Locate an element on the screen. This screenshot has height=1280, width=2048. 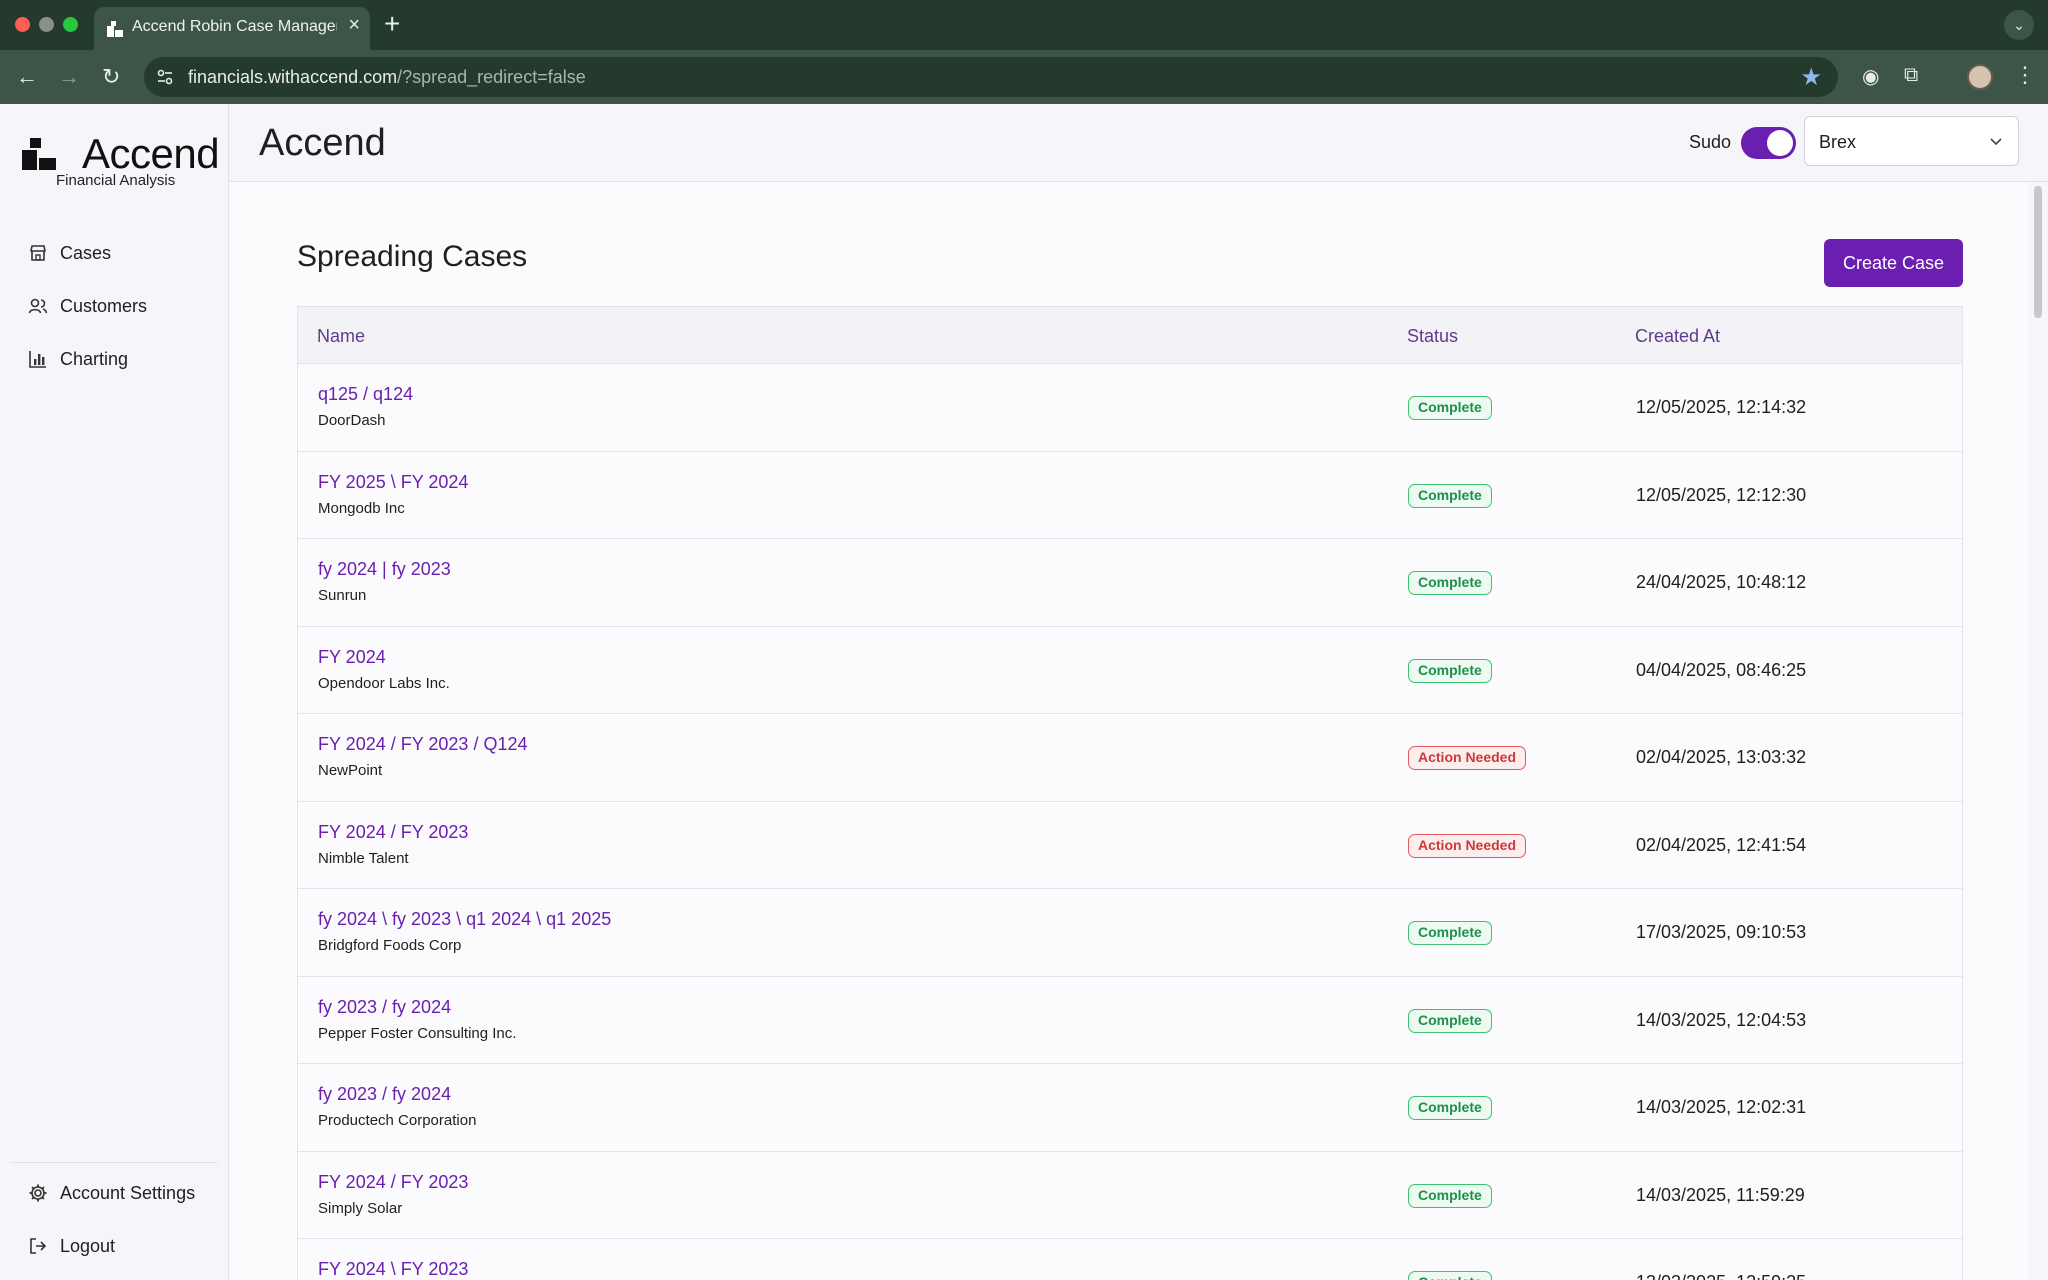
column-header-name: Name is located at coordinates (341, 336).